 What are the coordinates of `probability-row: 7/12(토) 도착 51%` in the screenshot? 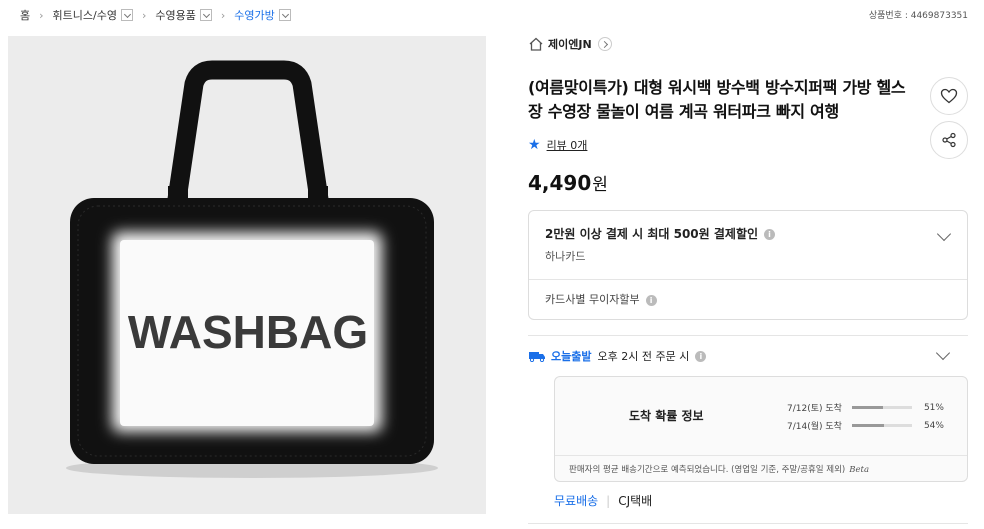 It's located at (865, 408).